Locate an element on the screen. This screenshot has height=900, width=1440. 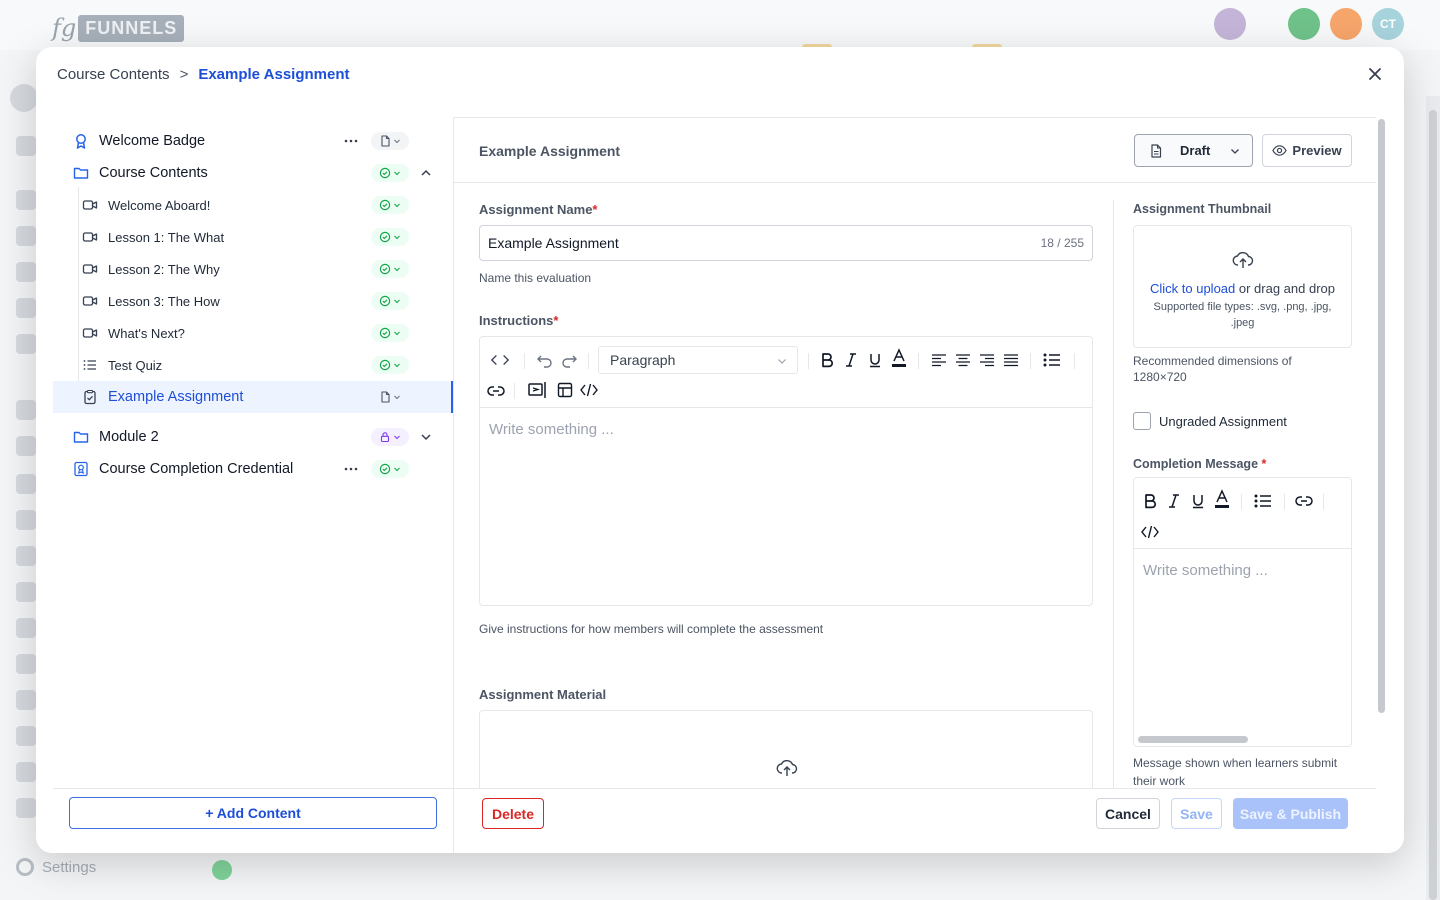
undo-icon is located at coordinates (545, 360).